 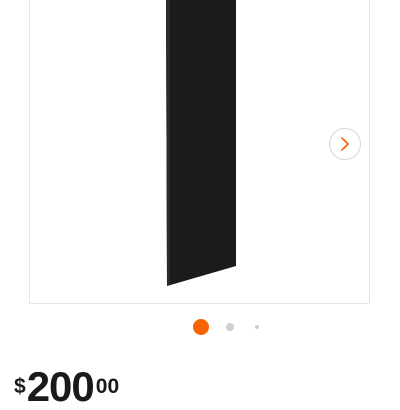 I want to click on price-dollars: 200, so click(x=60, y=386).